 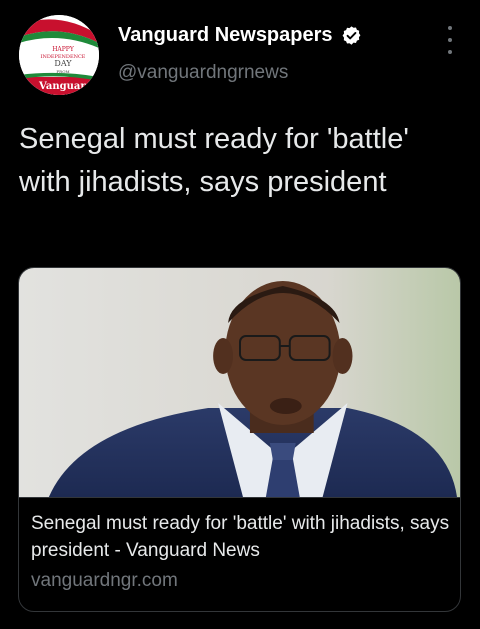 What do you see at coordinates (225, 35) in the screenshot?
I see `author-name-label: Vanguard Newspapers` at bounding box center [225, 35].